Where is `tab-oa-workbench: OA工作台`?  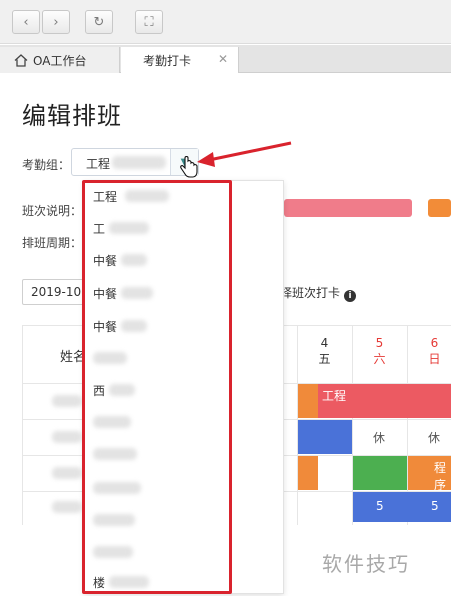 tab-oa-workbench: OA工作台 is located at coordinates (60, 60).